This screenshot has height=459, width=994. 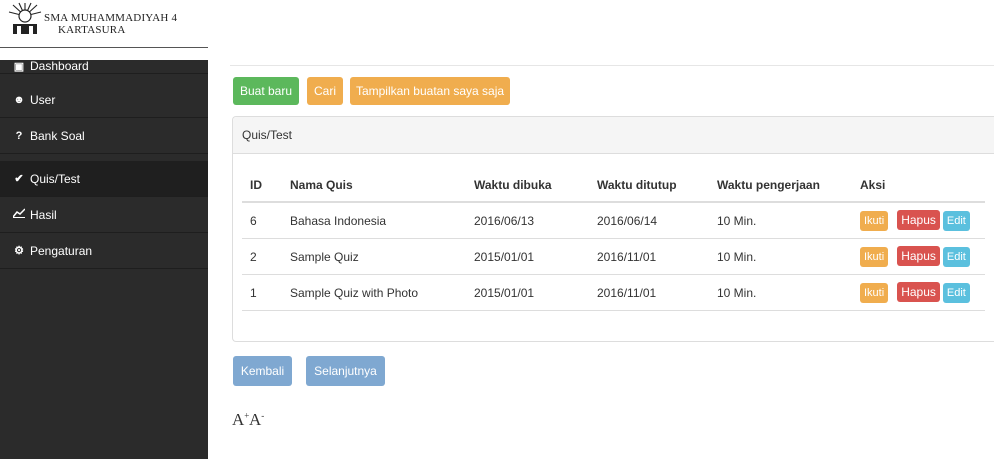 What do you see at coordinates (613, 135) in the screenshot?
I see `panel-title: Quis/Test` at bounding box center [613, 135].